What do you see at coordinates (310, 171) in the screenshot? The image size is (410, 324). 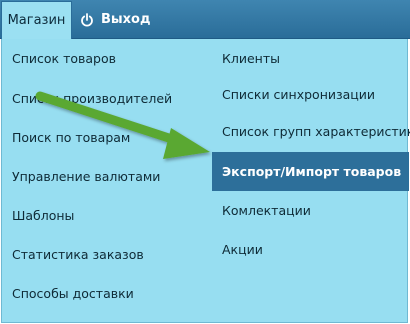 I see `menu-item-export-import: Экспорт/Импорт товаров` at bounding box center [310, 171].